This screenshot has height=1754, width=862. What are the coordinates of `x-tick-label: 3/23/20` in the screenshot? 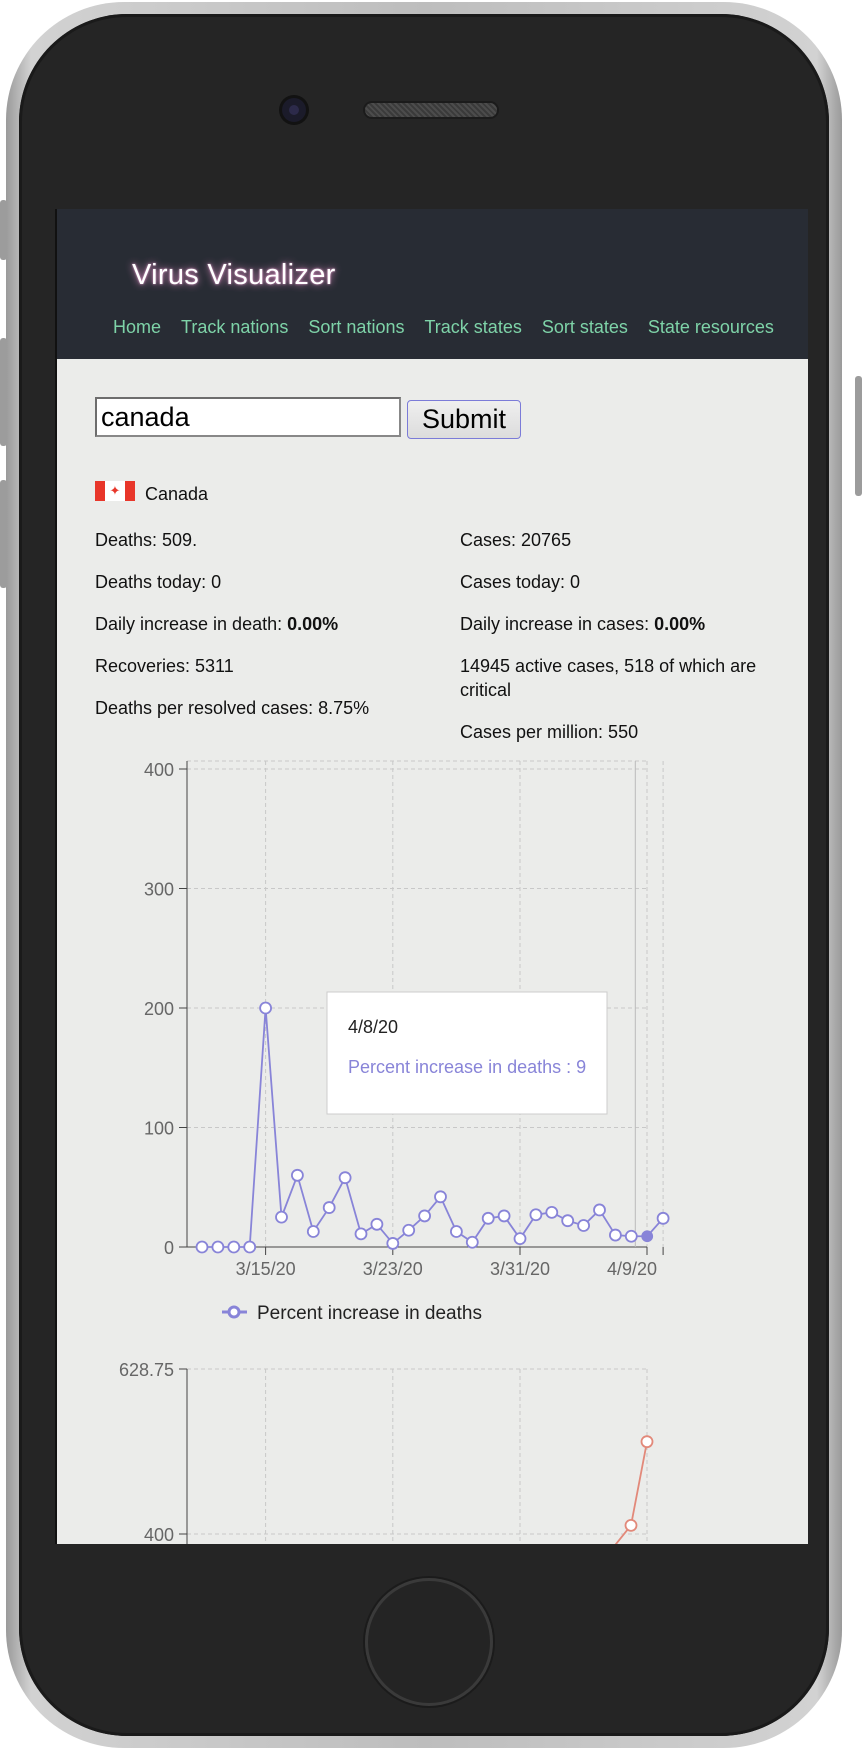 It's located at (393, 1269).